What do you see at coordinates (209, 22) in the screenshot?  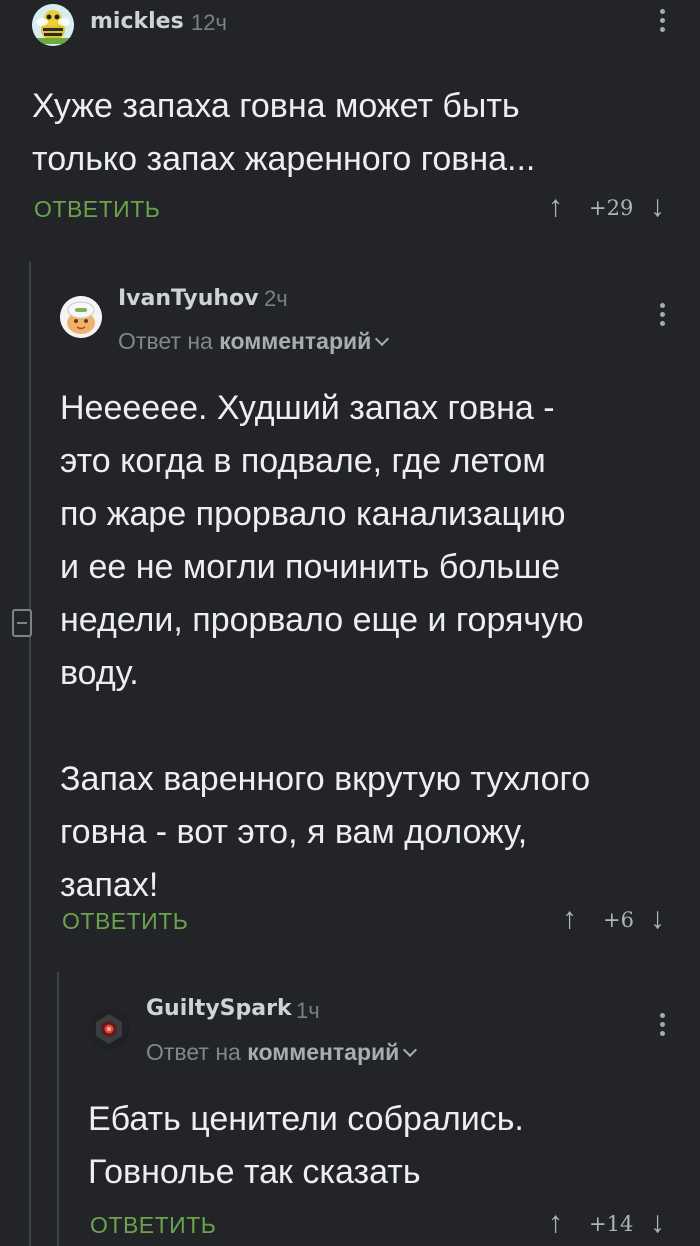 I see `comment-time: 12ч` at bounding box center [209, 22].